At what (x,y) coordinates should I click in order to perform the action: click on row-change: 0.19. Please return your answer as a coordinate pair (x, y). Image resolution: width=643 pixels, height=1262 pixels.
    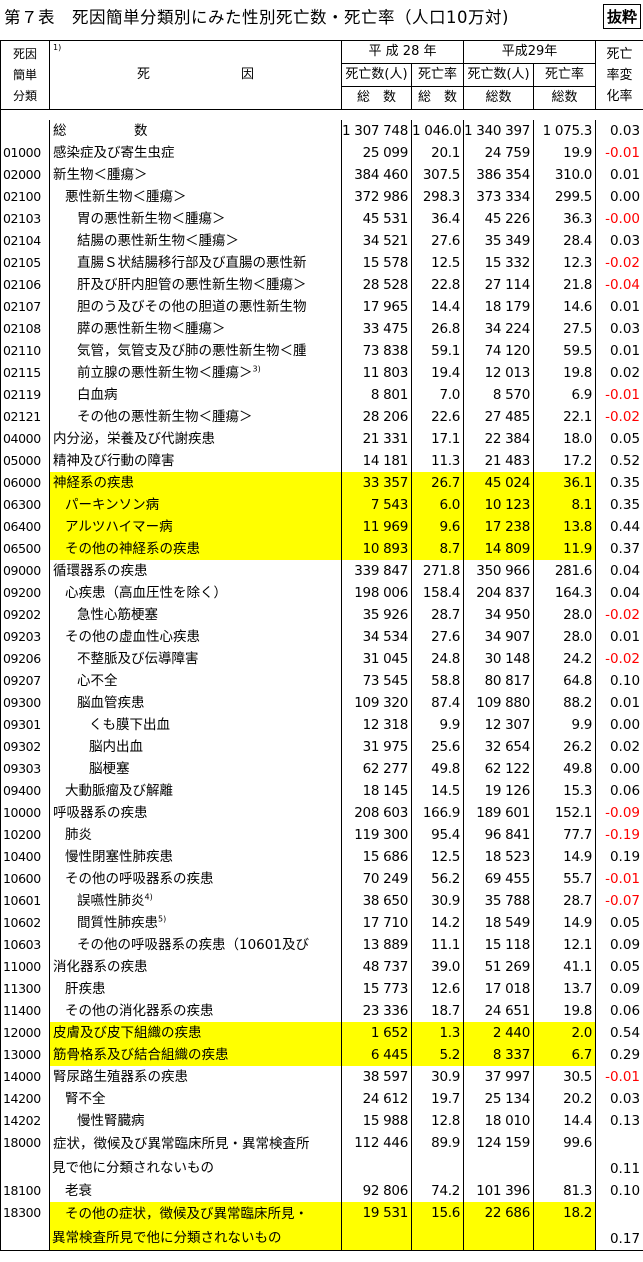
    Looking at the image, I should click on (619, 857).